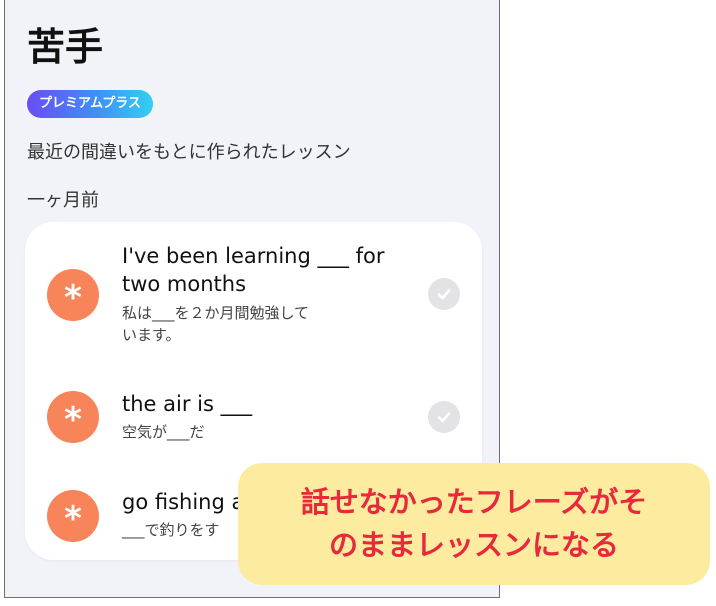 This screenshot has width=716, height=606. Describe the element at coordinates (163, 432) in the screenshot. I see `translation-text: 空気が___だ` at that location.